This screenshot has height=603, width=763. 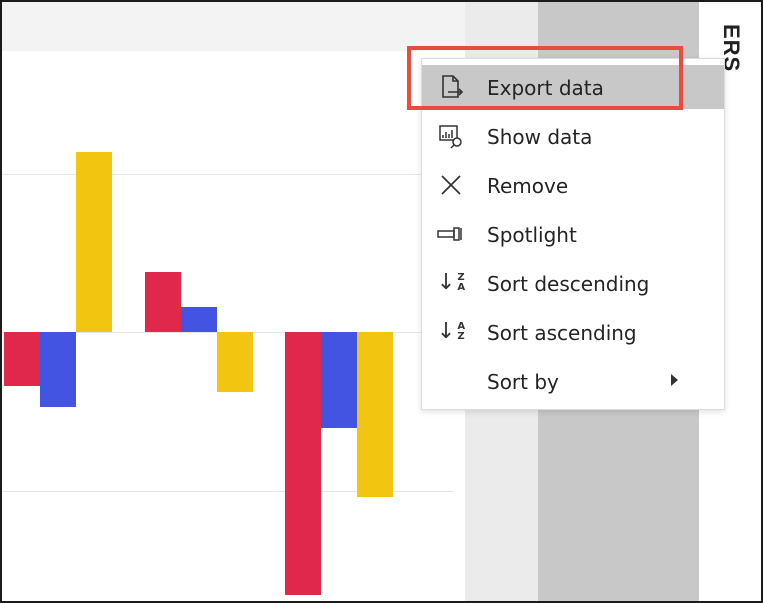 What do you see at coordinates (22, 359) in the screenshot?
I see `bar-series1-group2` at bounding box center [22, 359].